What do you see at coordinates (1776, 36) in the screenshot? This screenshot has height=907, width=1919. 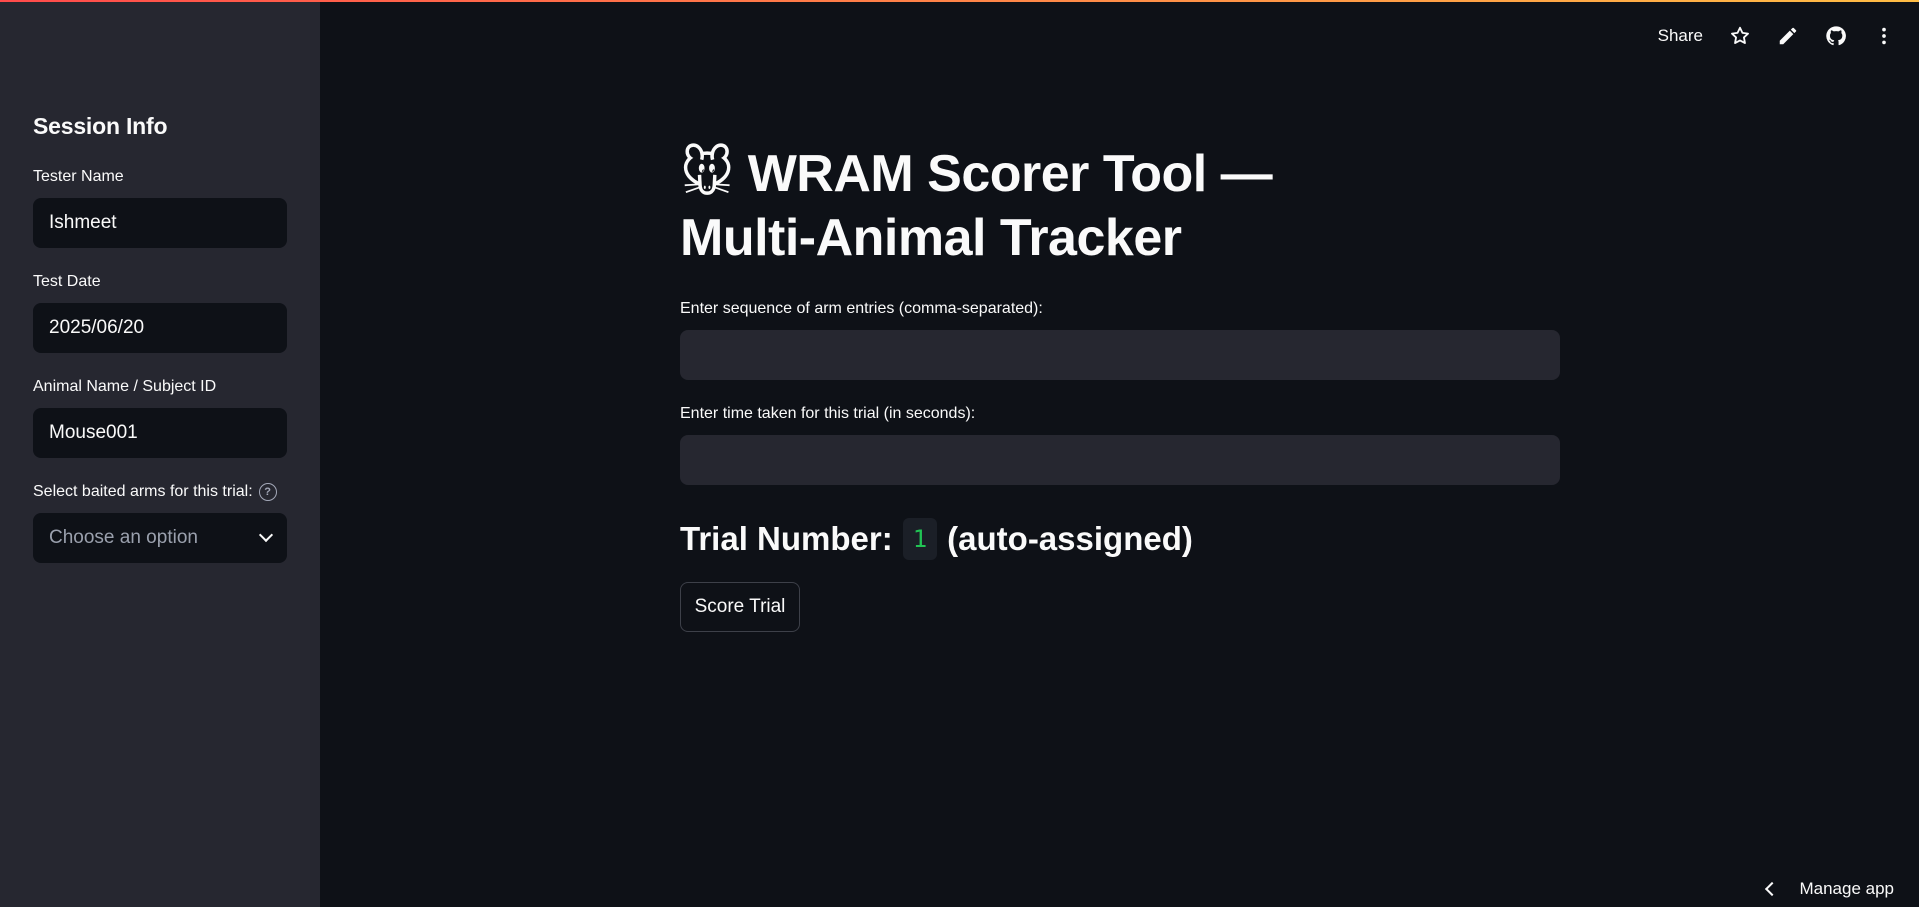 I see `top-toolbar: Share` at bounding box center [1776, 36].